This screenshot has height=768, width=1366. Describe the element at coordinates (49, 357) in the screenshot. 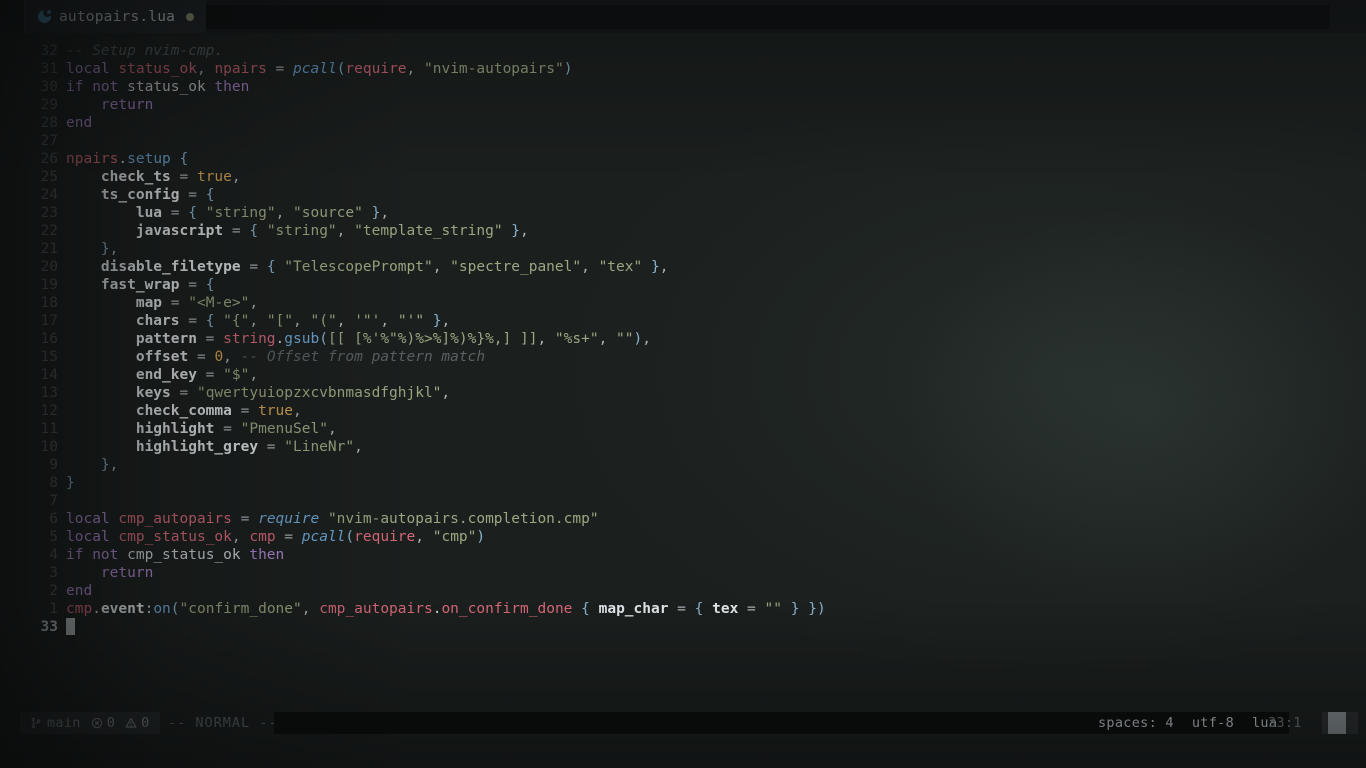

I see `line-number: 15` at that location.